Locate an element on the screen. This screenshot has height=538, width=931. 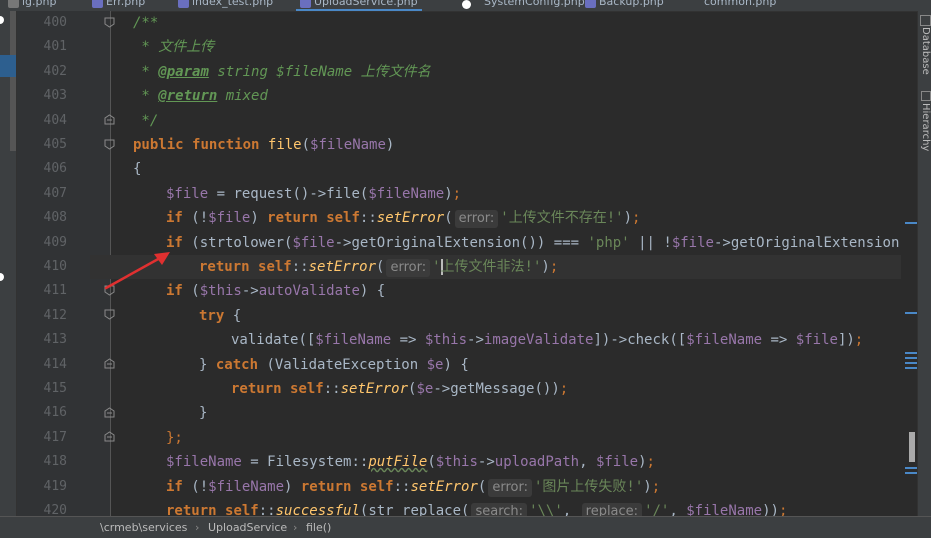
tab-index-test-php: index_test.php is located at coordinates (225, 5).